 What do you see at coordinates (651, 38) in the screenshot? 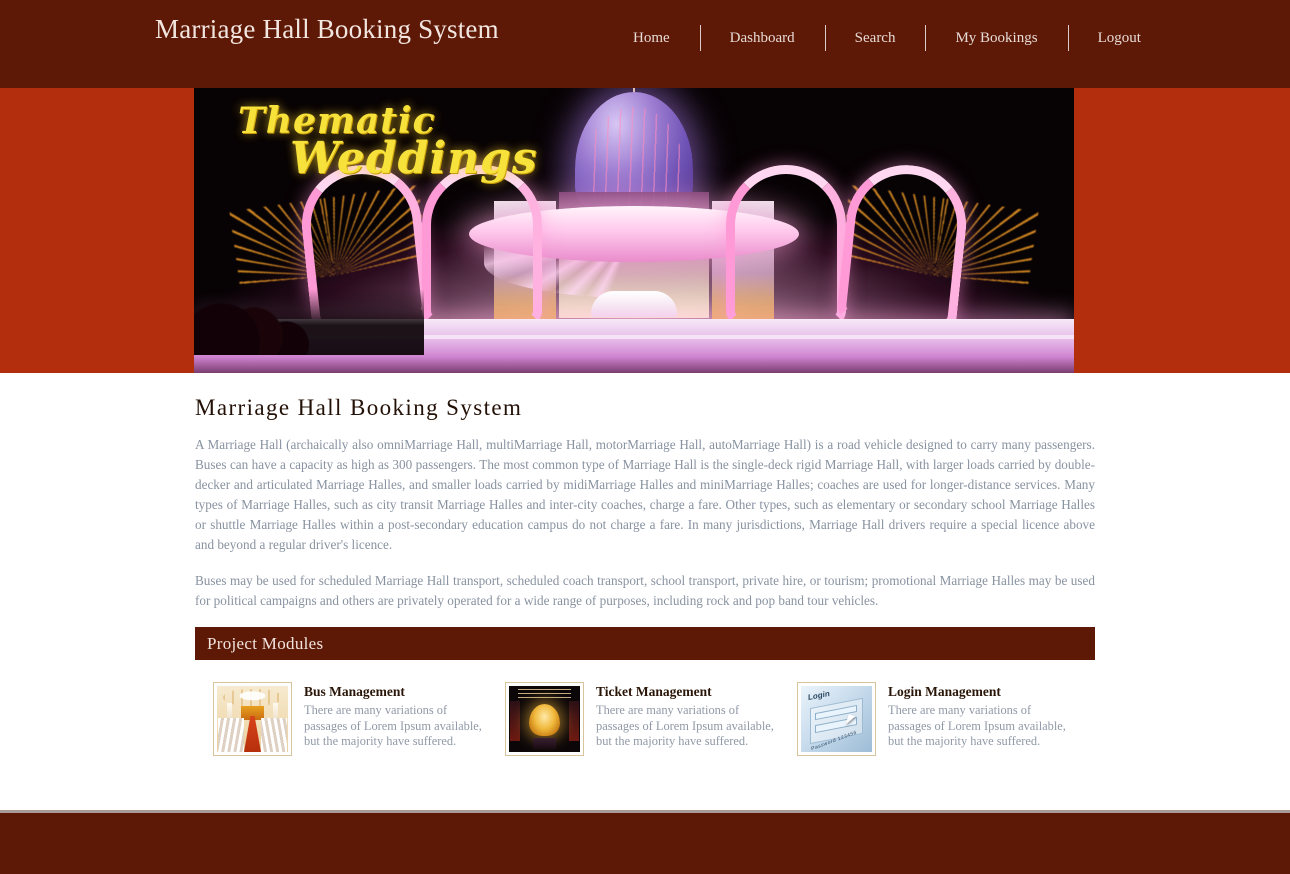
I see `nav-item-home: Home` at bounding box center [651, 38].